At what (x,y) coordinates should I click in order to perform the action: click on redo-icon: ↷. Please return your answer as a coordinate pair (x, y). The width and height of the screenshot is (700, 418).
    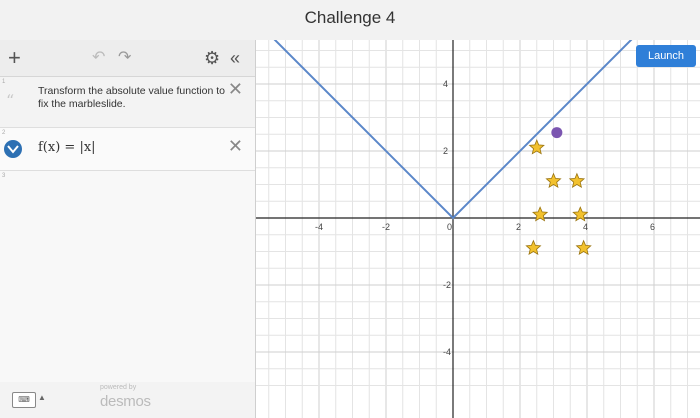
    Looking at the image, I should click on (124, 58).